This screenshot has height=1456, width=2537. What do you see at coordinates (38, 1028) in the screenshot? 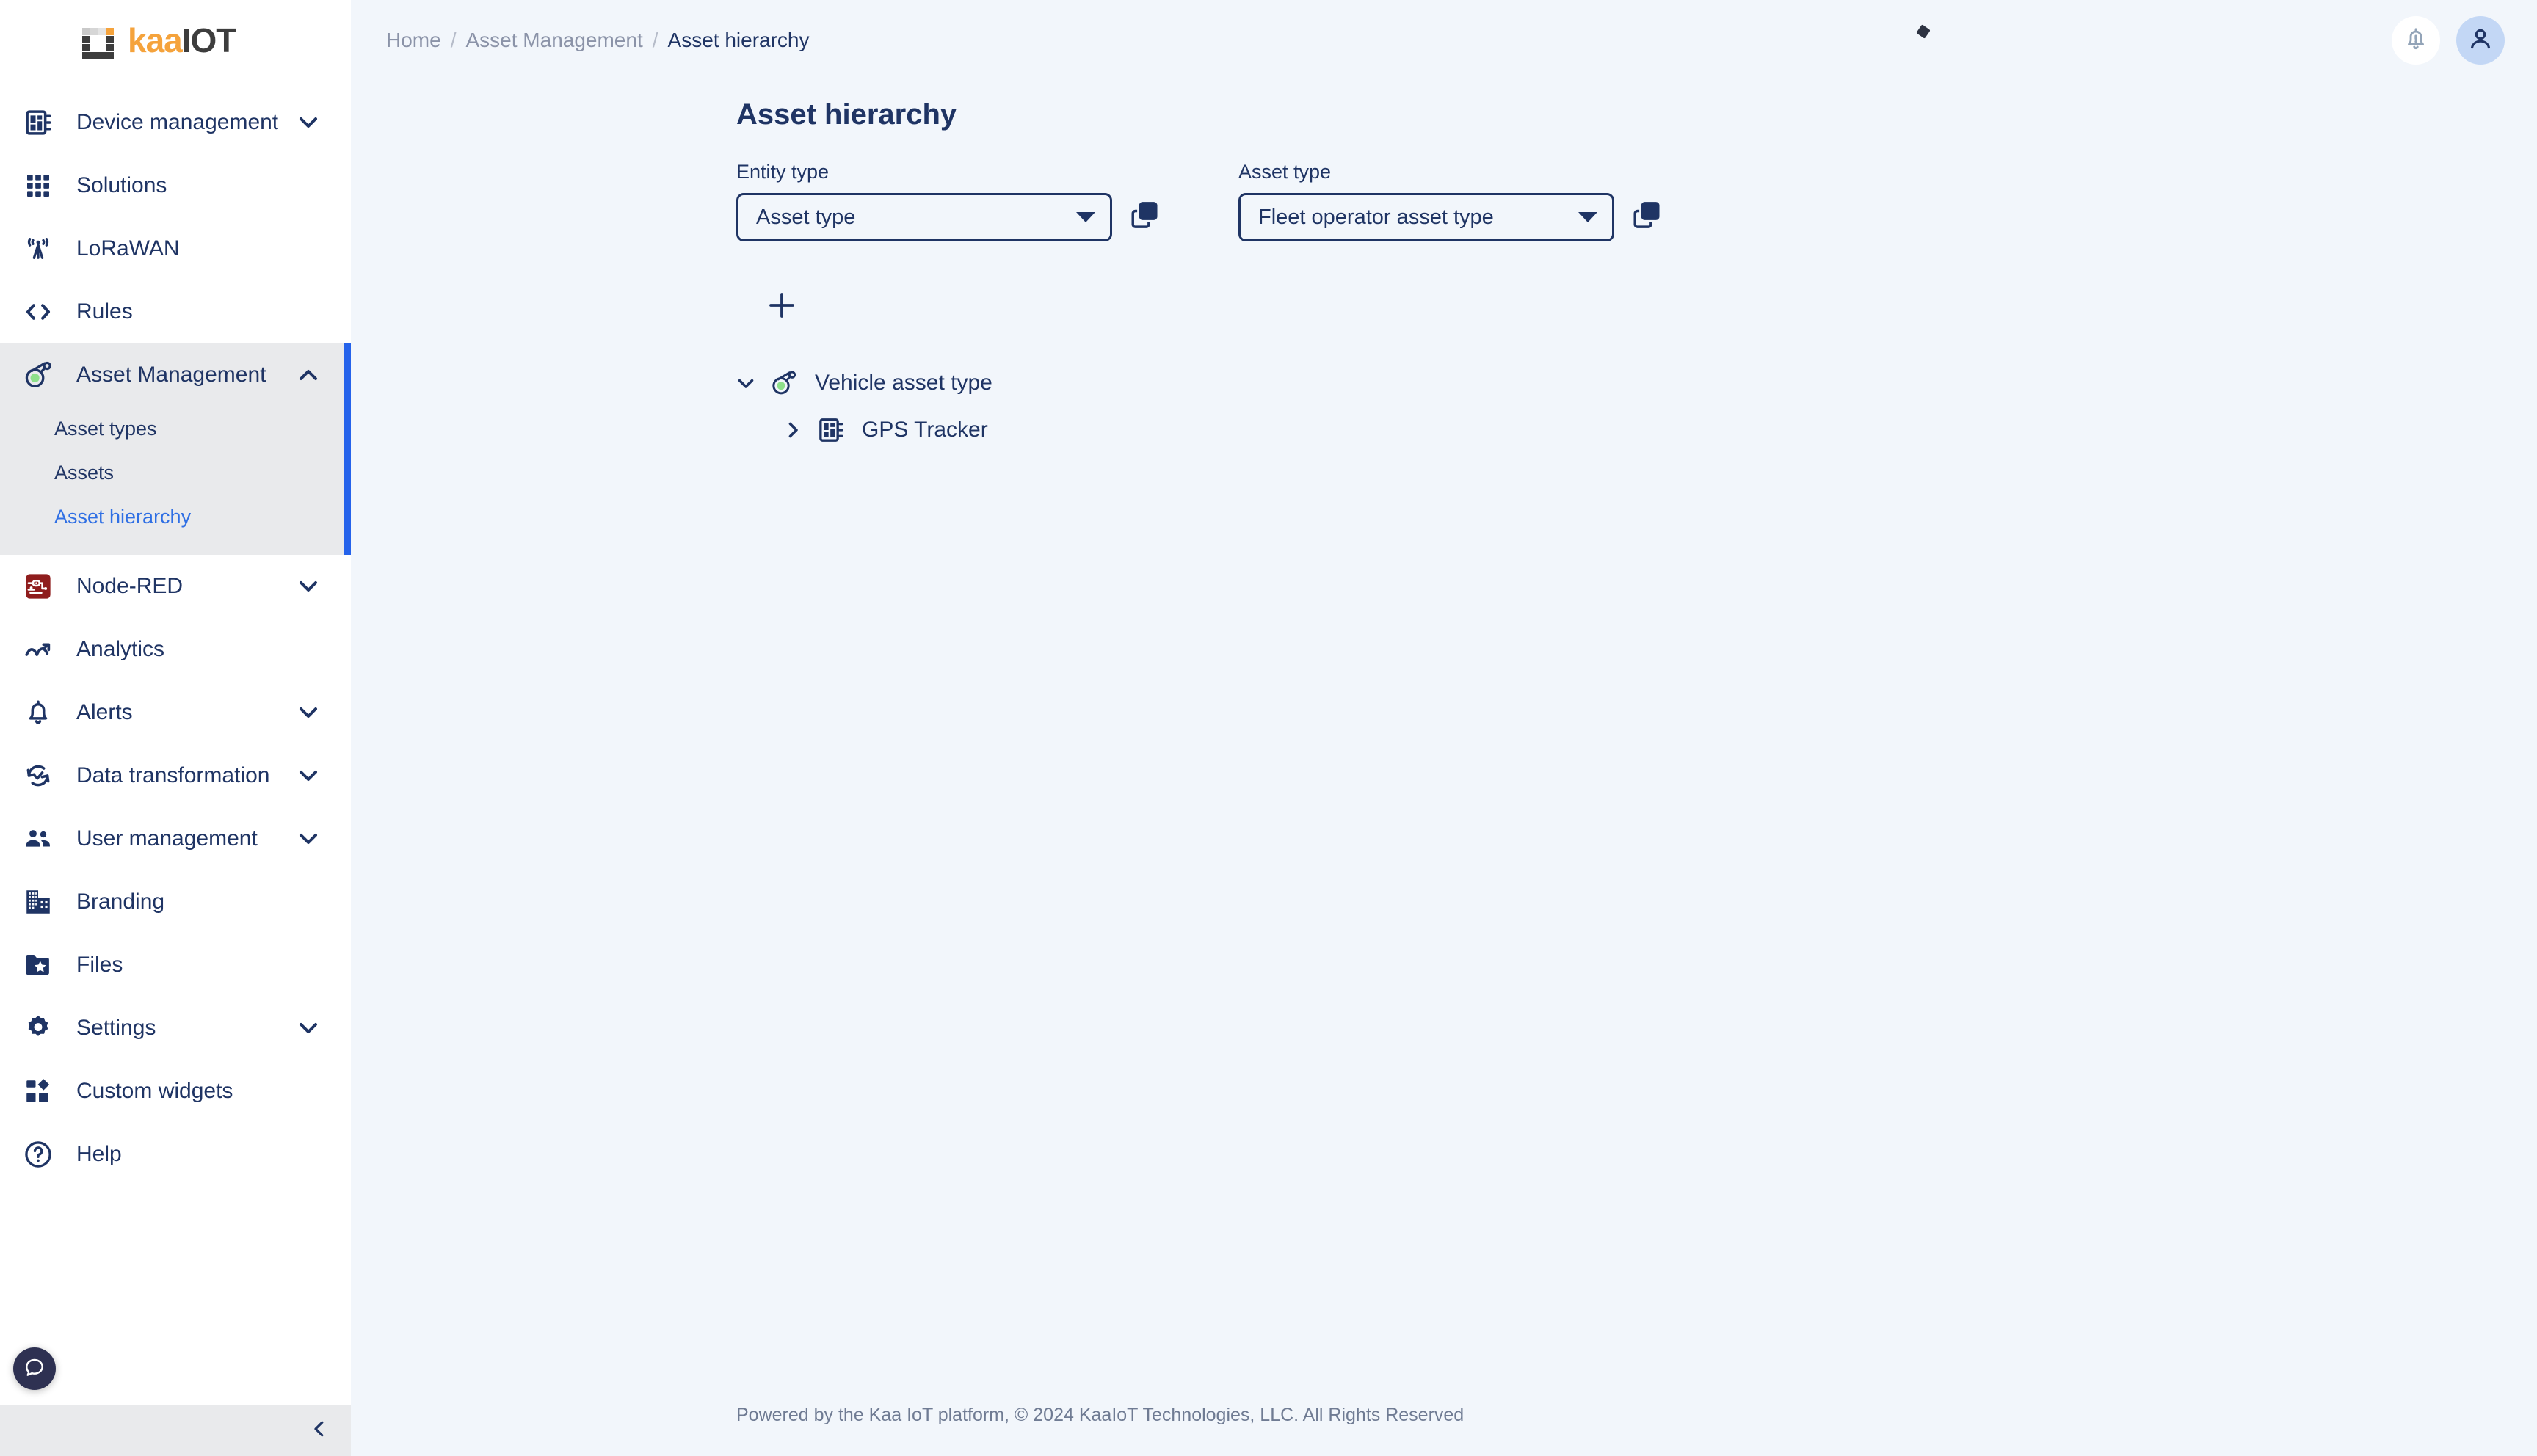
I see `gear-icon` at bounding box center [38, 1028].